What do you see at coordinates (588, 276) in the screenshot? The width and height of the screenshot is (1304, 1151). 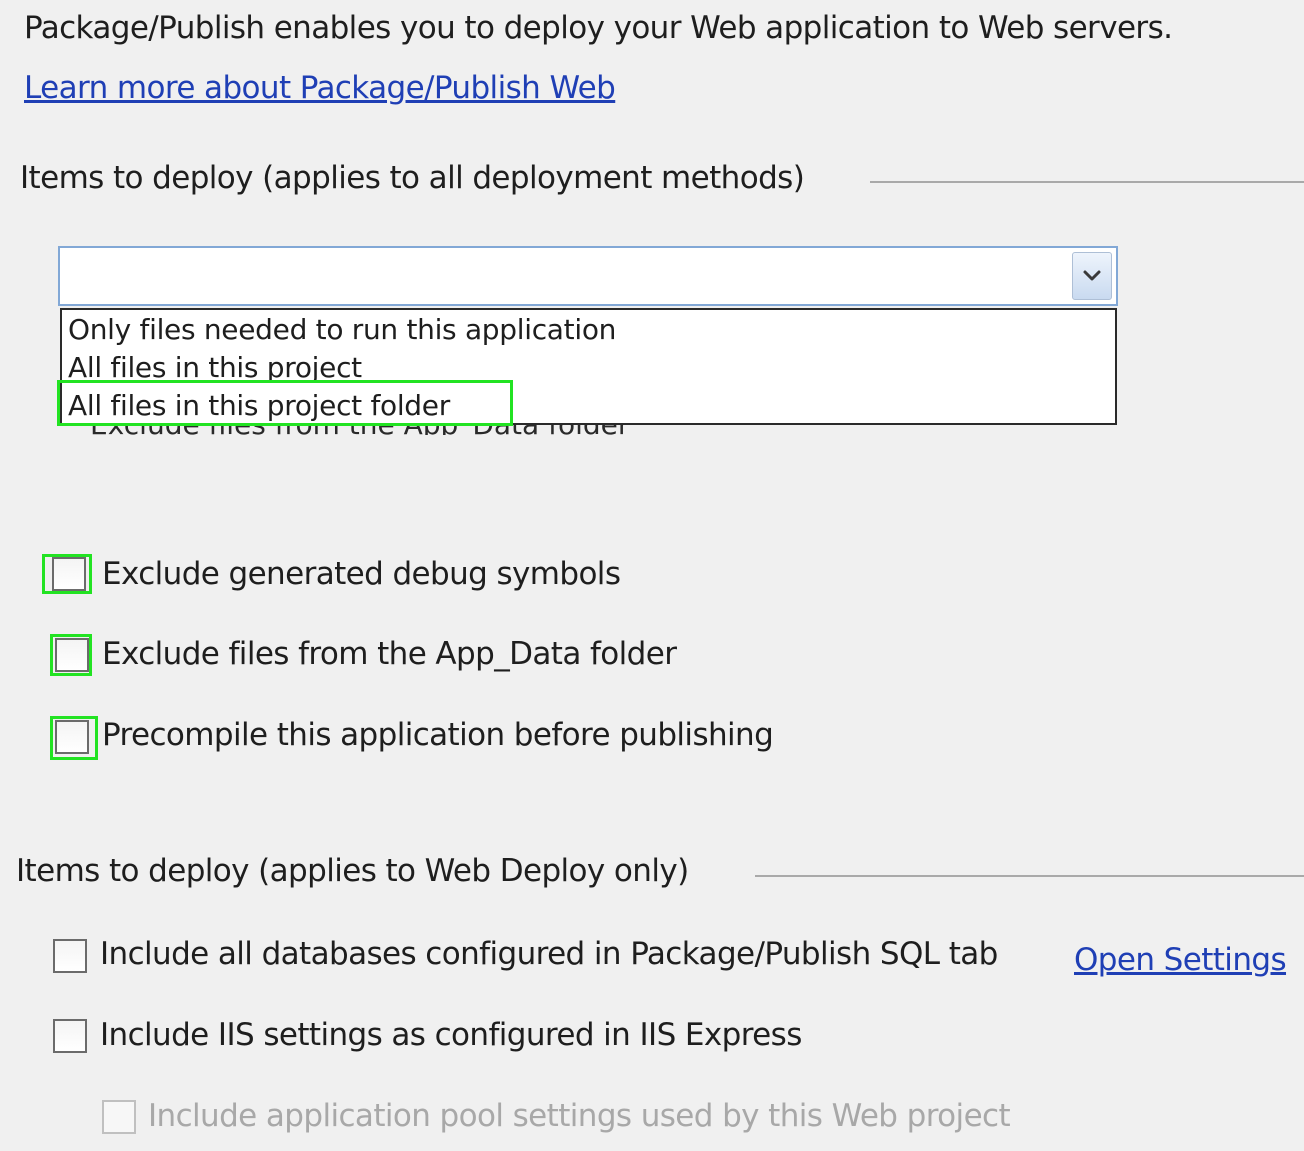 I see `items-to-deploy-combobox` at bounding box center [588, 276].